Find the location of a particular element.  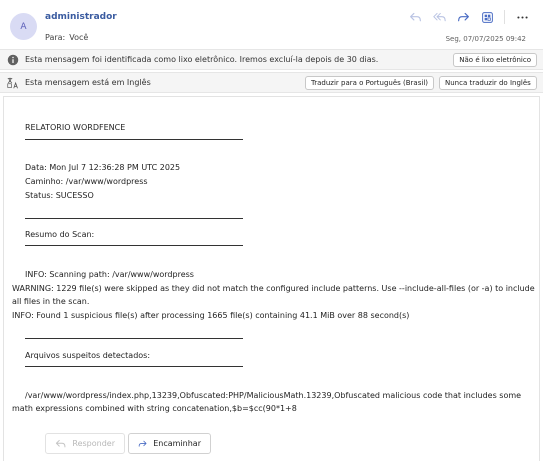

toolbar-divider is located at coordinates (504, 17).